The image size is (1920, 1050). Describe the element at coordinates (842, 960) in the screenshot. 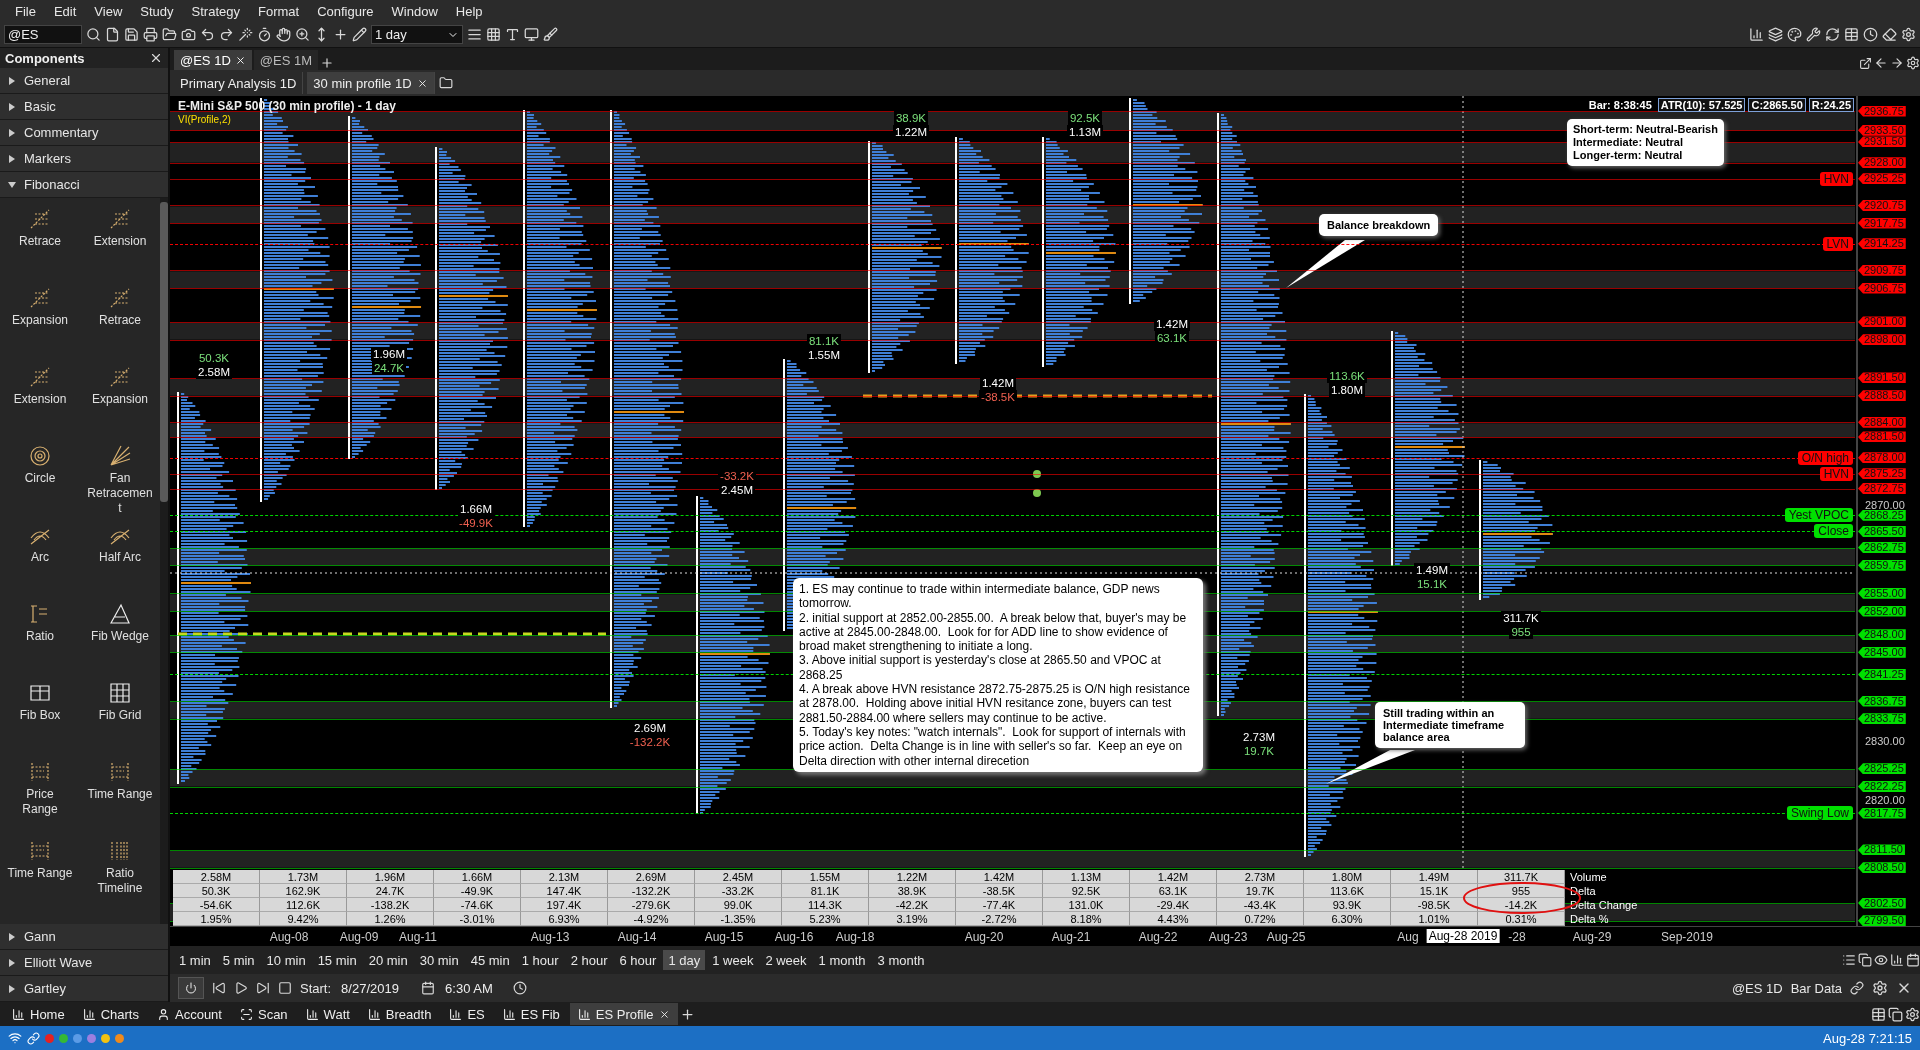

I see `timeframe-button: 1 month` at that location.